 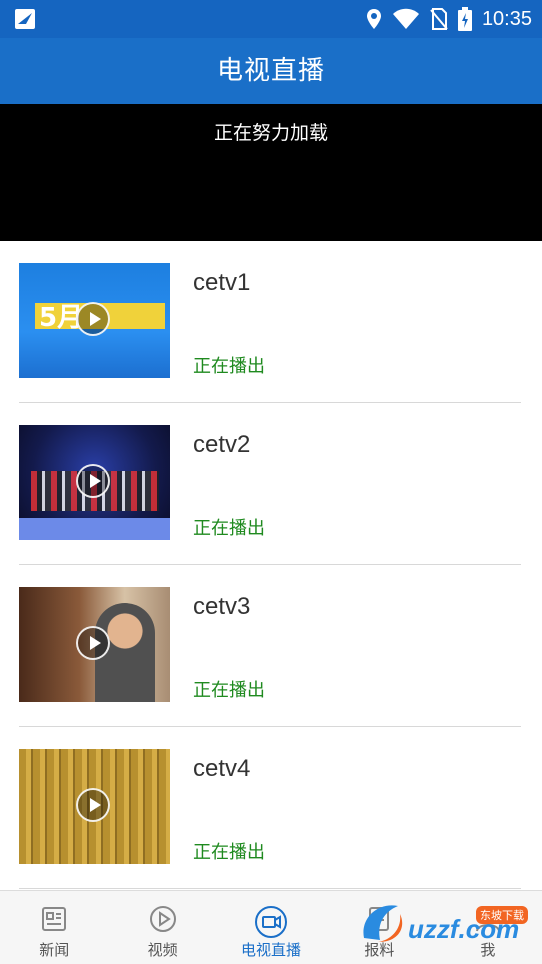 What do you see at coordinates (222, 444) in the screenshot?
I see `channel-name: cetv2` at bounding box center [222, 444].